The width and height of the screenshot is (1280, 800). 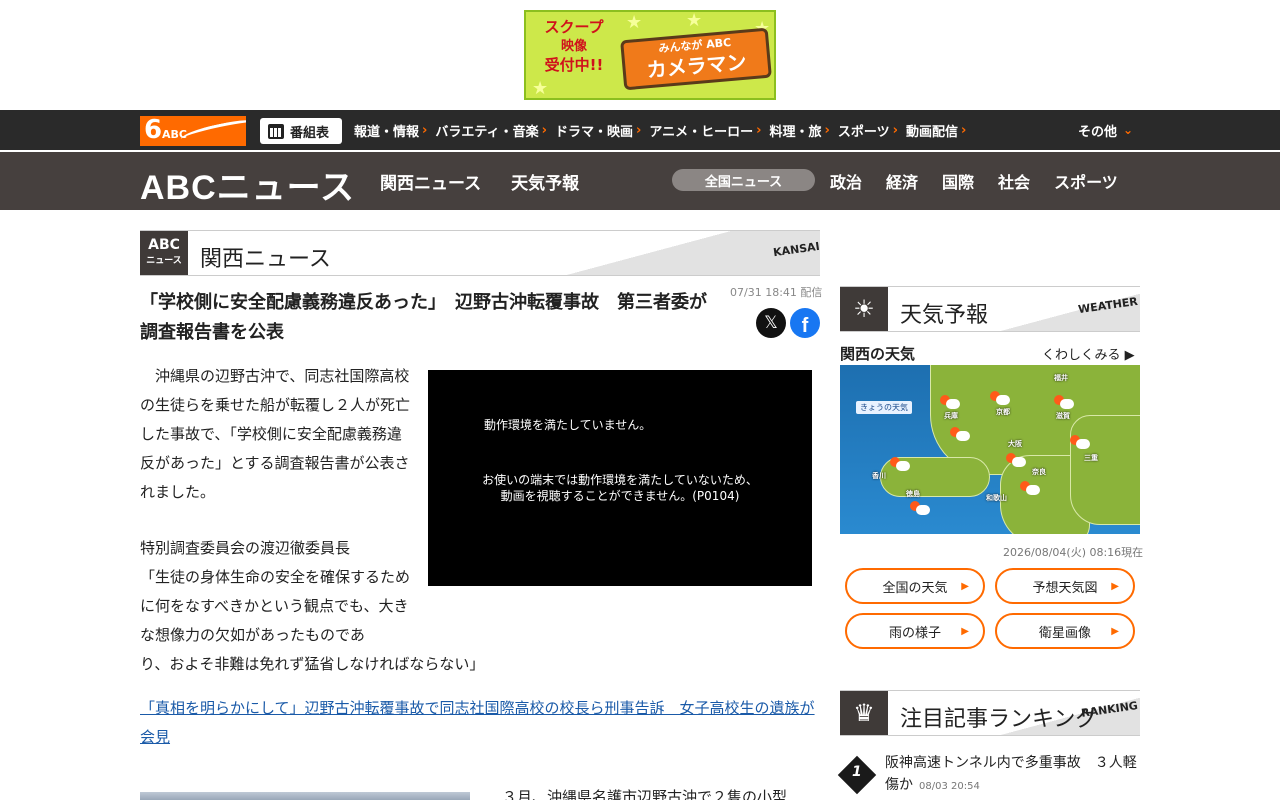 What do you see at coordinates (864, 309) in the screenshot?
I see `weather-icon: ☀` at bounding box center [864, 309].